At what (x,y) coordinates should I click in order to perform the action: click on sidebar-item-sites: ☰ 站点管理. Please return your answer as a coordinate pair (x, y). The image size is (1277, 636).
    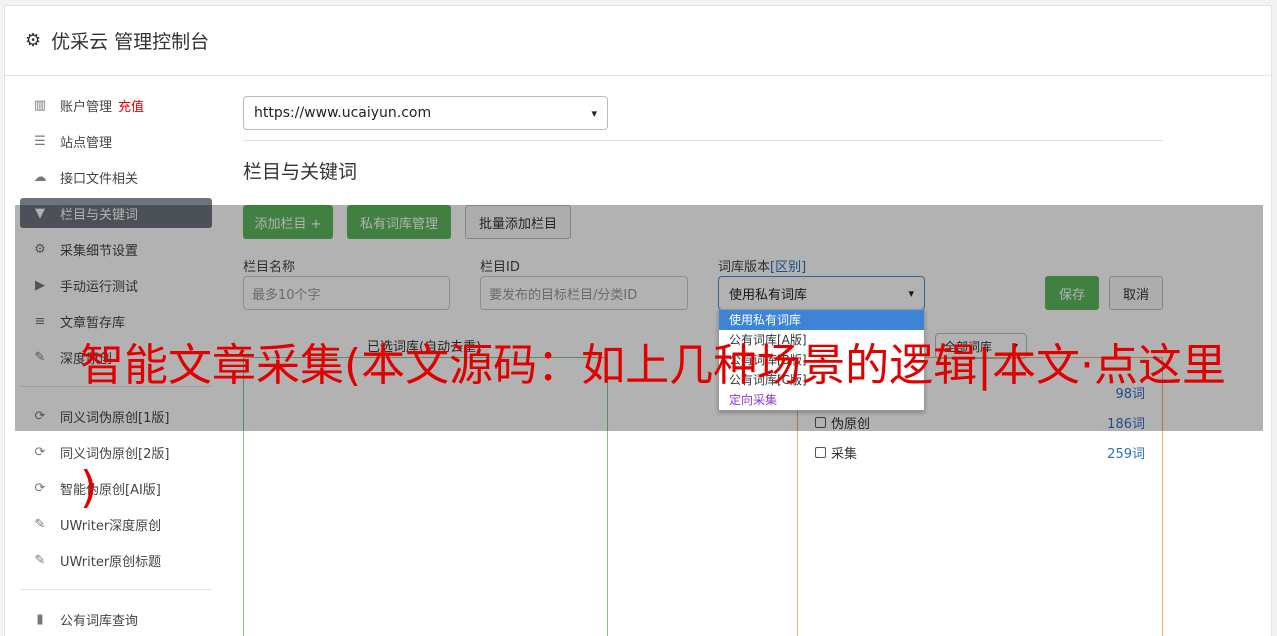
    Looking at the image, I should click on (116, 141).